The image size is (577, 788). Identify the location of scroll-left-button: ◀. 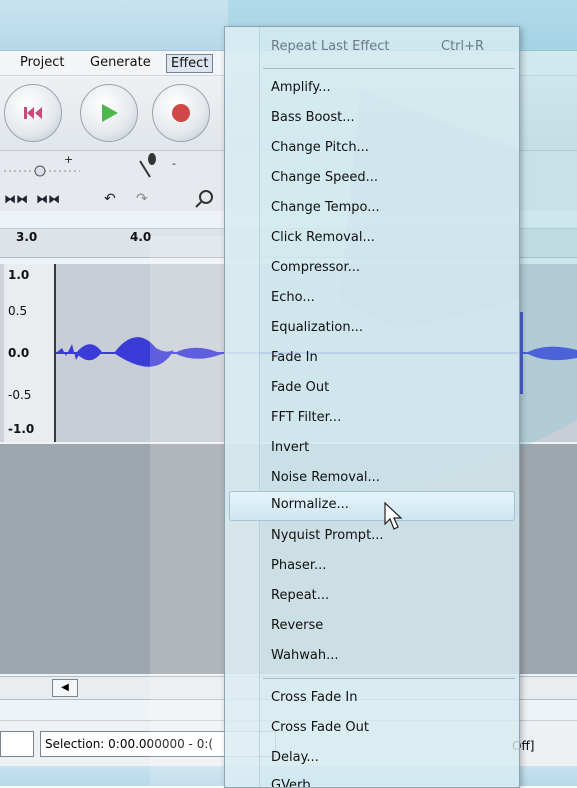
(65, 688).